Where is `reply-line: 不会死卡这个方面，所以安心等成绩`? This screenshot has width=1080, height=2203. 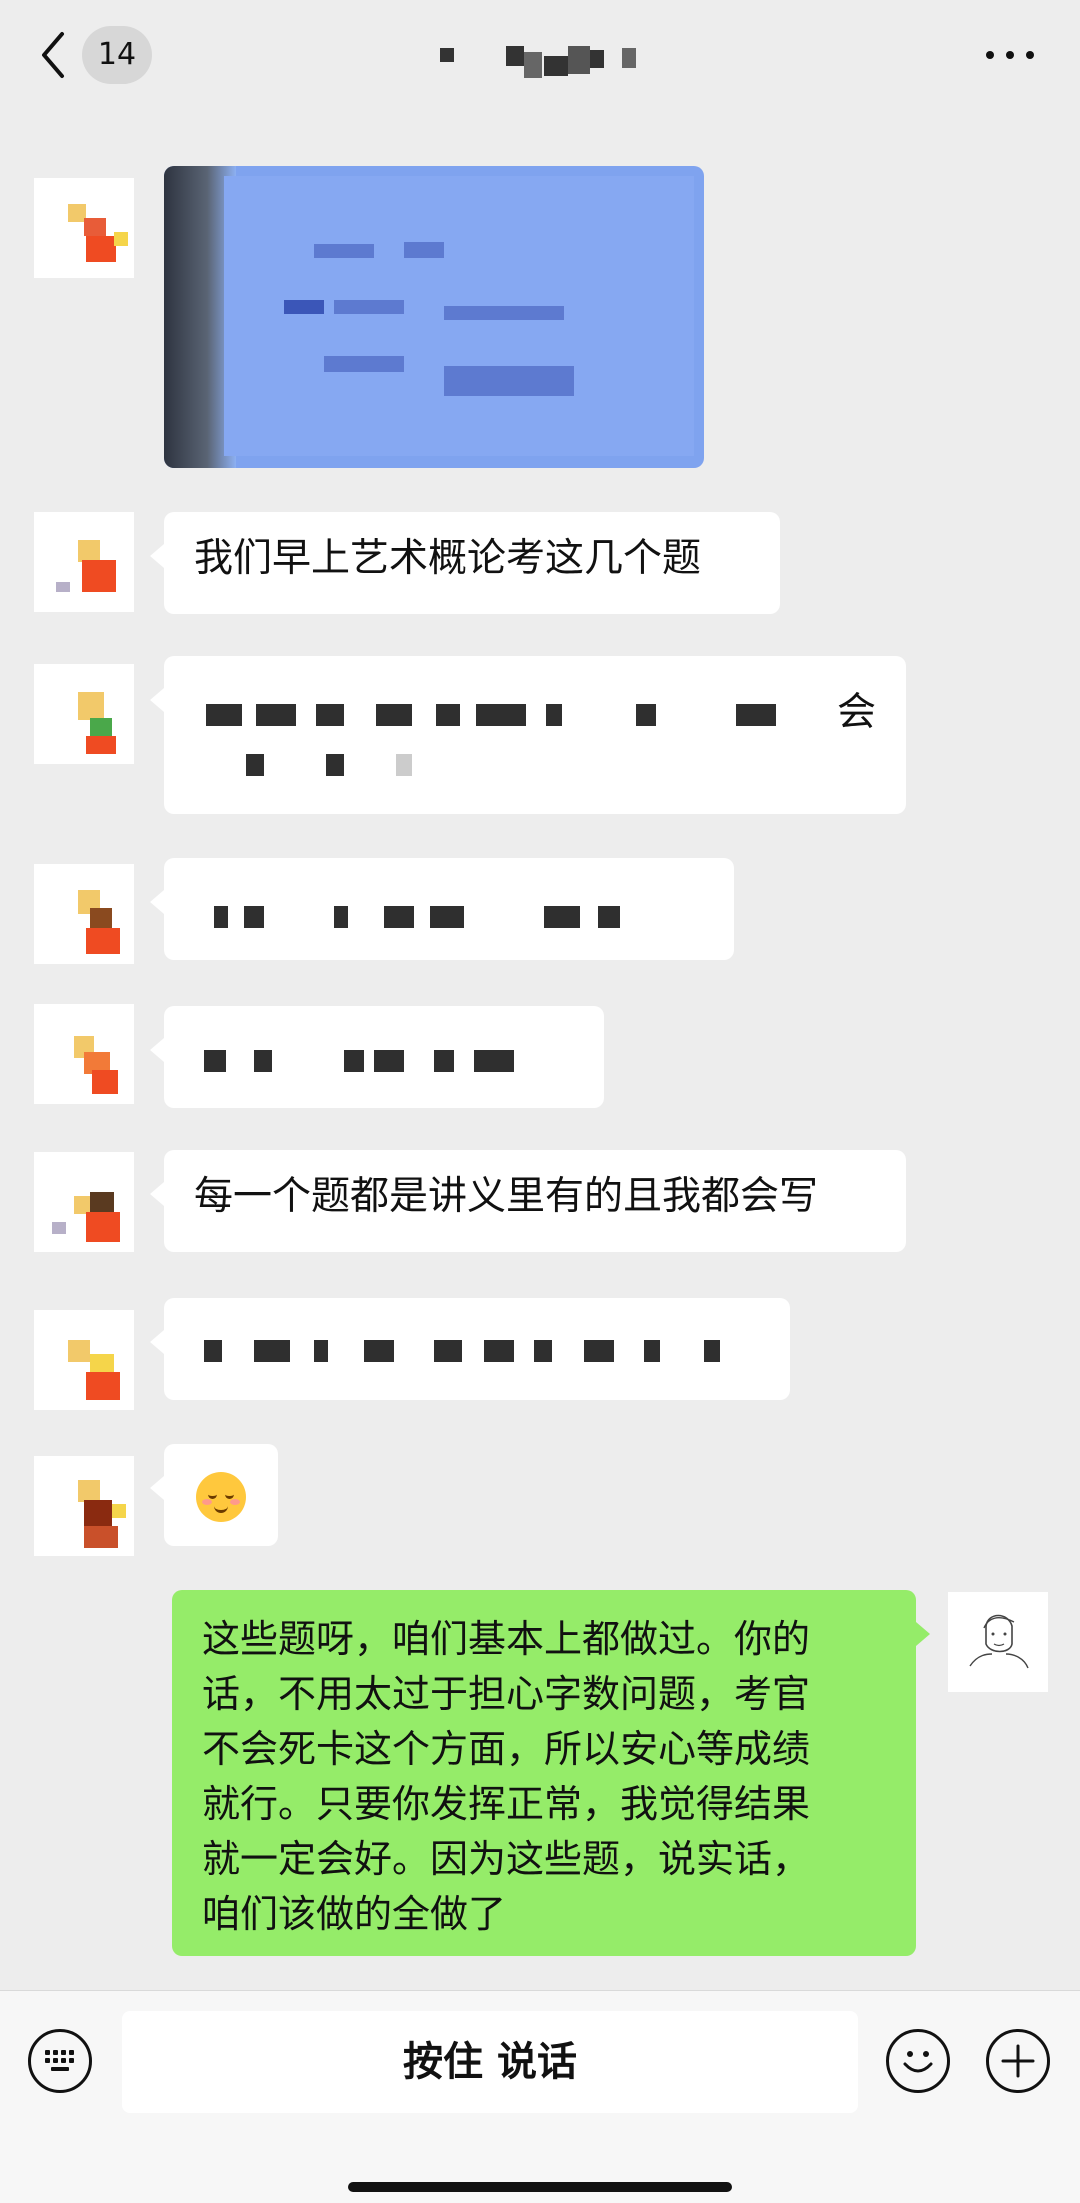
reply-line: 不会死卡这个方面，所以安心等成绩 is located at coordinates (506, 1749).